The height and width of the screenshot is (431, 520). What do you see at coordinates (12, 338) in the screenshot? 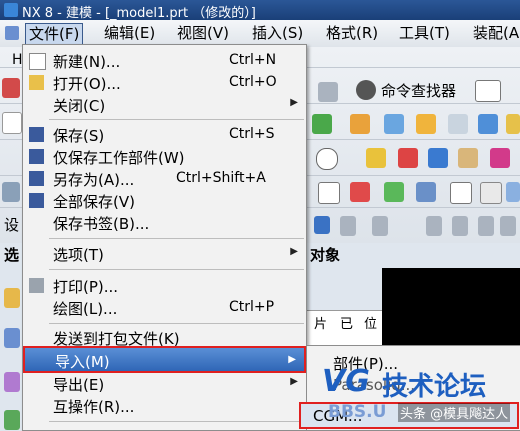
I see `assembly-nav-icon` at bounding box center [12, 338].